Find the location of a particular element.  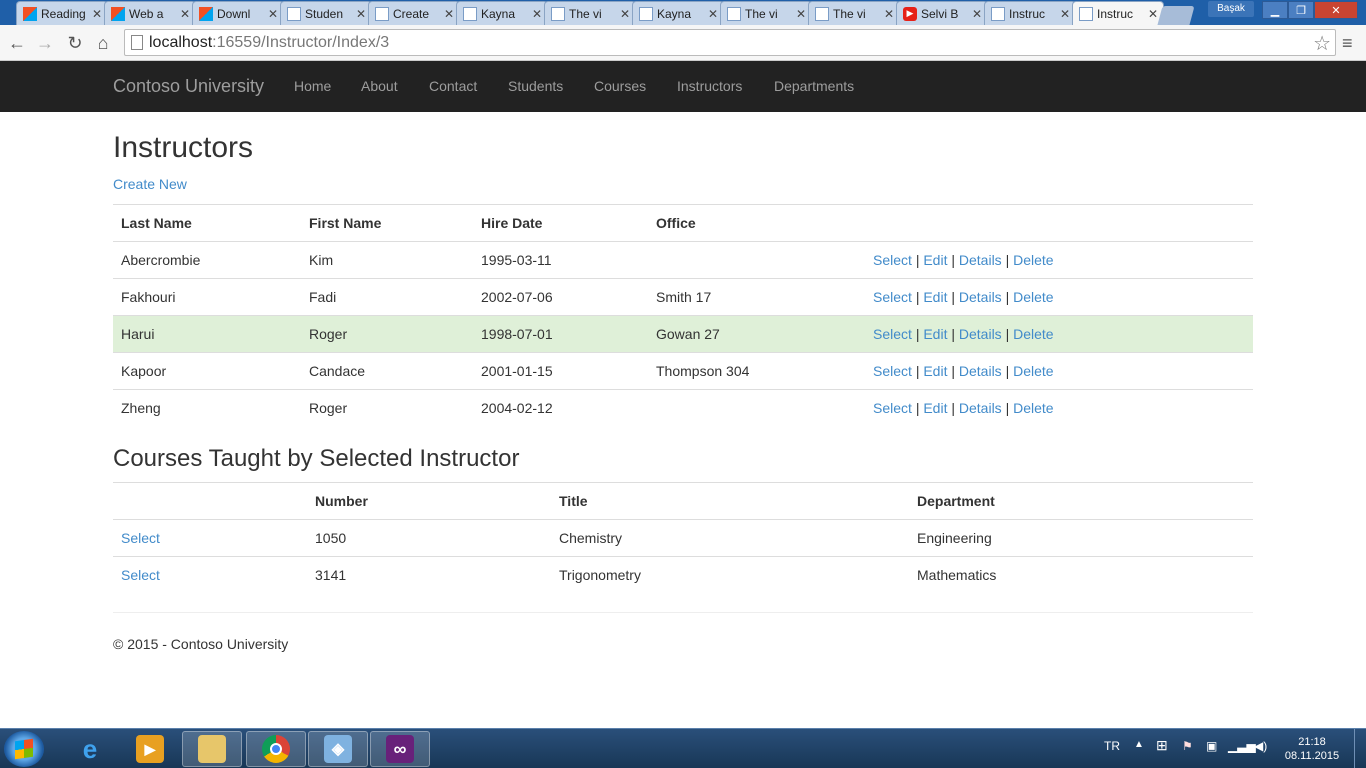

column-header: Last Name is located at coordinates (207, 223).